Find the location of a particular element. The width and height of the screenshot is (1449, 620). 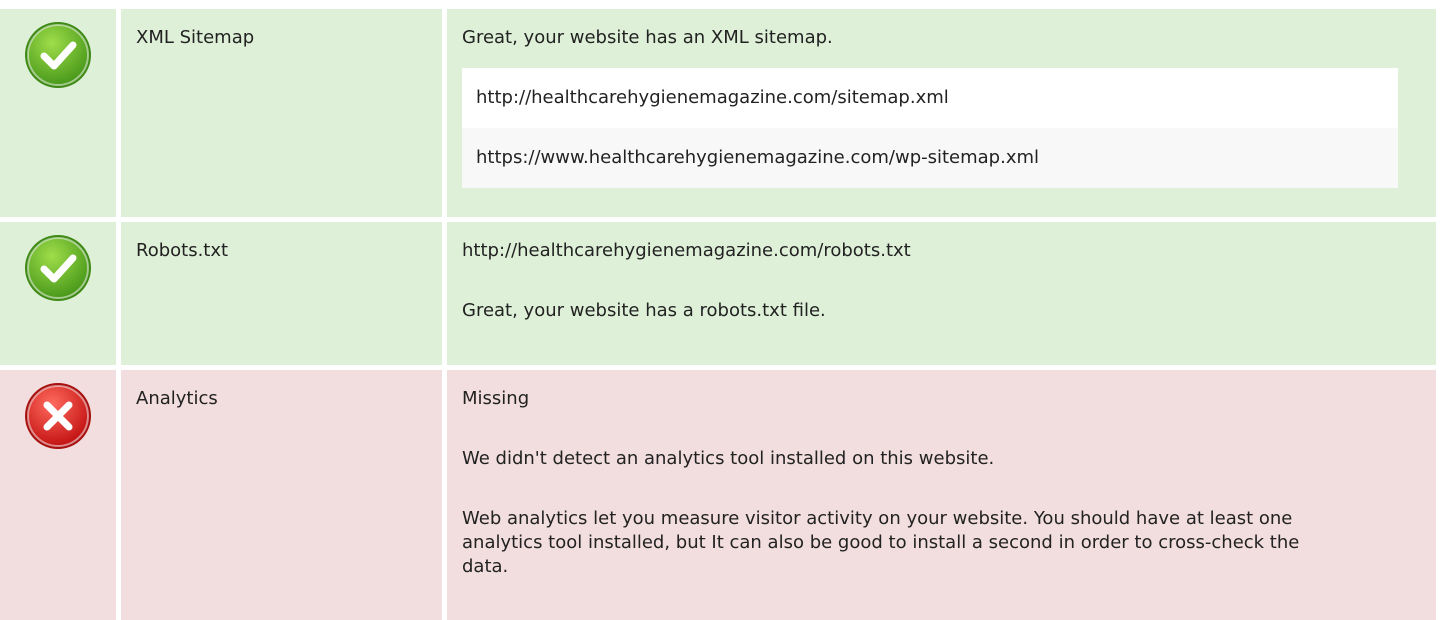

analytics-name-cell: Analytics is located at coordinates (281, 495).